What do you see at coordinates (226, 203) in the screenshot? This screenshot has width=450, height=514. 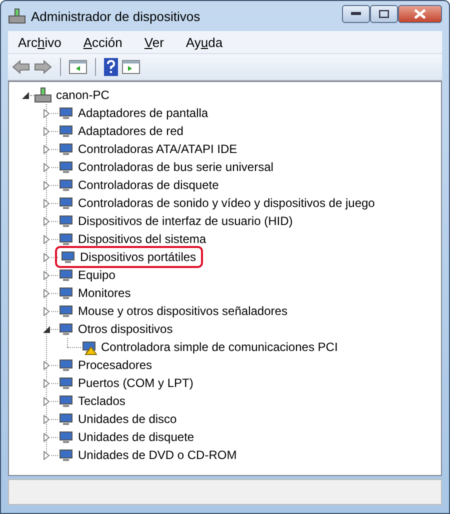 I see `tree-item: Controladoras de sonido y vídeo y dispositivos de juego` at bounding box center [226, 203].